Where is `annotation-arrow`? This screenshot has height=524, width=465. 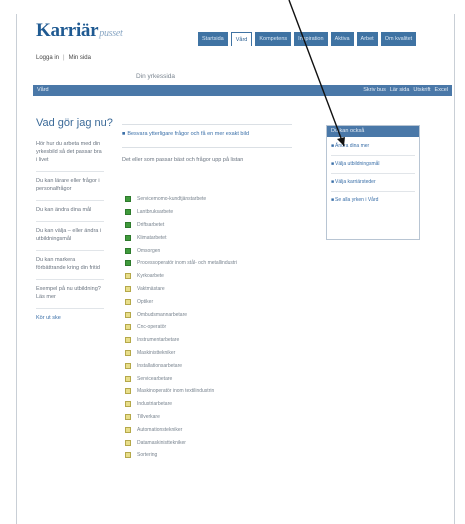
annotation-arrow is located at coordinates (316, 73).